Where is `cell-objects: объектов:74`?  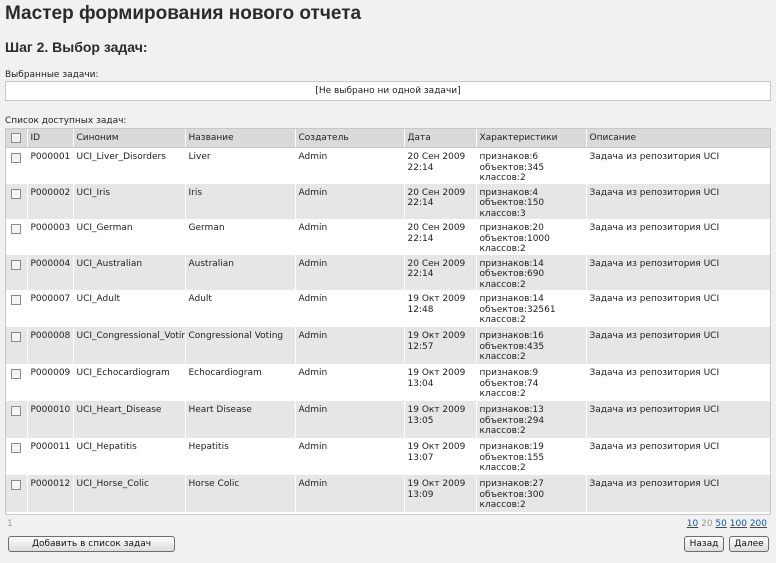 cell-objects: объектов:74 is located at coordinates (509, 383).